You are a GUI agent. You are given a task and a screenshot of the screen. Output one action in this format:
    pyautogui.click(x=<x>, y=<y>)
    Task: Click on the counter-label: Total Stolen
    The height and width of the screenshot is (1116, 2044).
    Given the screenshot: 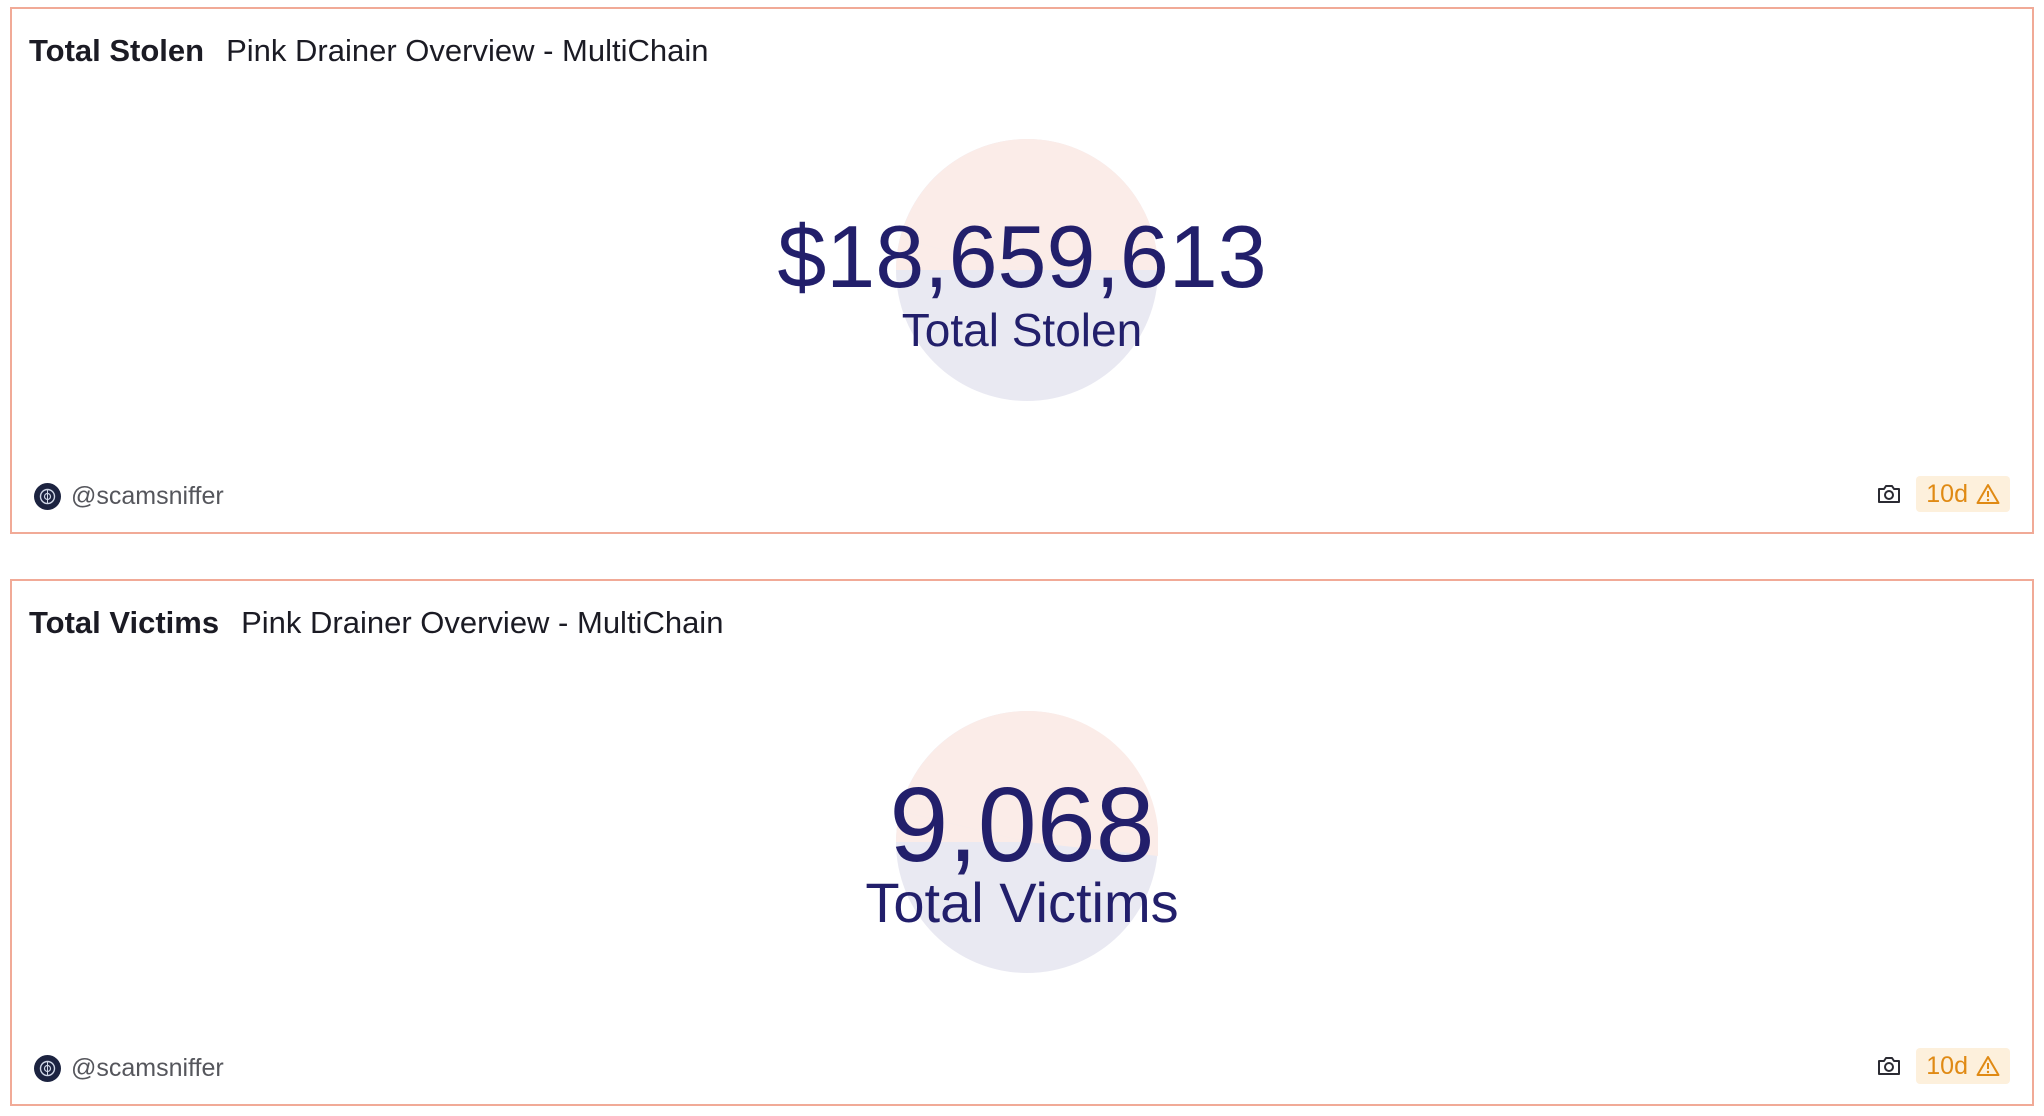 What is the action you would take?
    pyautogui.click(x=1022, y=330)
    